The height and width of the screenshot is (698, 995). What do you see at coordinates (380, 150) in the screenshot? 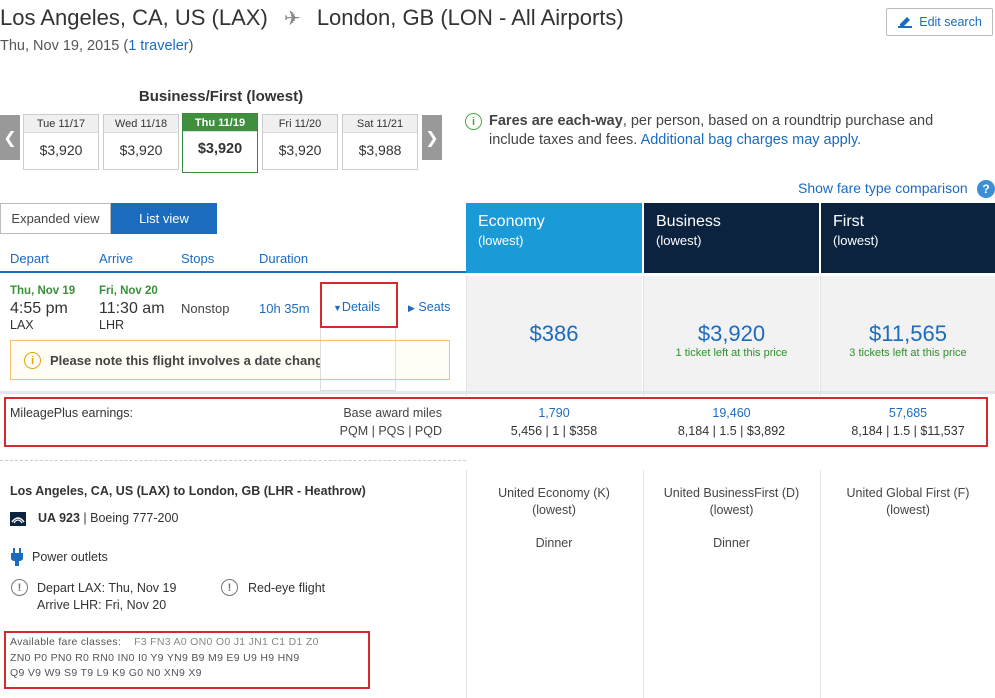
I see `calendar-day-price: $3,988` at bounding box center [380, 150].